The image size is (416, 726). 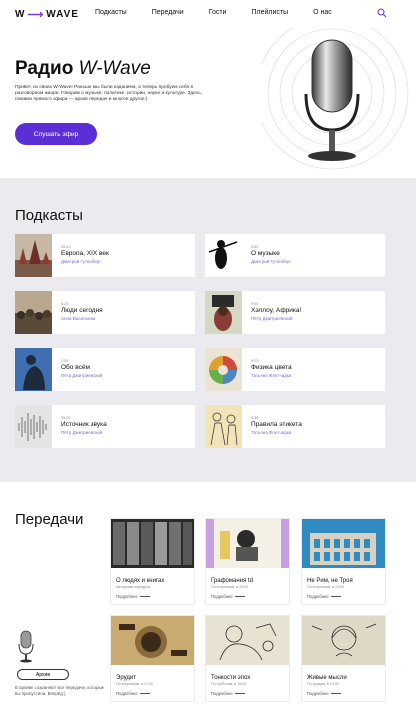 I want to click on listen-live-button: Слушать эфир, so click(x=56, y=134).